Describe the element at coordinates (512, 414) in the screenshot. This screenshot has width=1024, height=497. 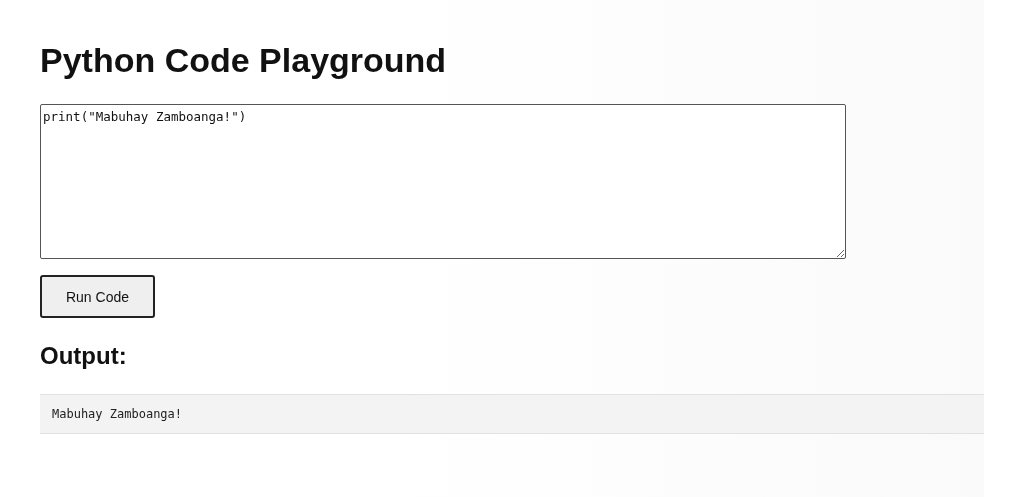
I see `output-panel: Mabuhay Zamboanga!` at that location.